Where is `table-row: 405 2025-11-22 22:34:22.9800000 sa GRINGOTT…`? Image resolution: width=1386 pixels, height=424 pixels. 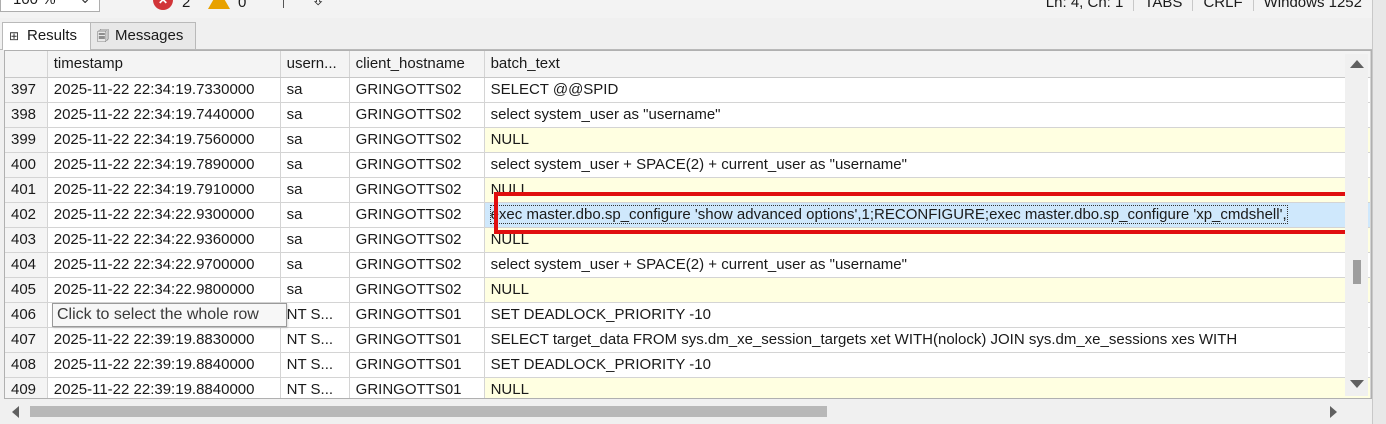
table-row: 405 2025-11-22 22:34:22.9800000 sa GRINGOTT… is located at coordinates (688, 290).